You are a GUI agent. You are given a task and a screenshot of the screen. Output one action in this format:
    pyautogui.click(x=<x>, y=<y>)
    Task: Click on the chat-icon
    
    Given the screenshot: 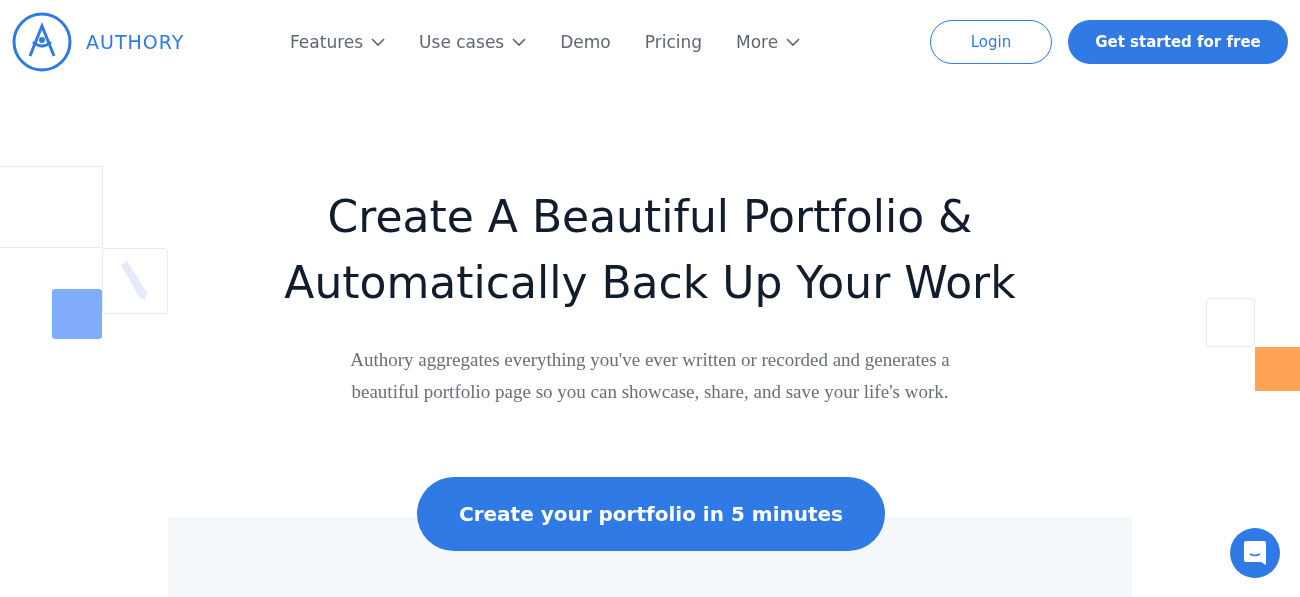 What is the action you would take?
    pyautogui.click(x=1255, y=553)
    